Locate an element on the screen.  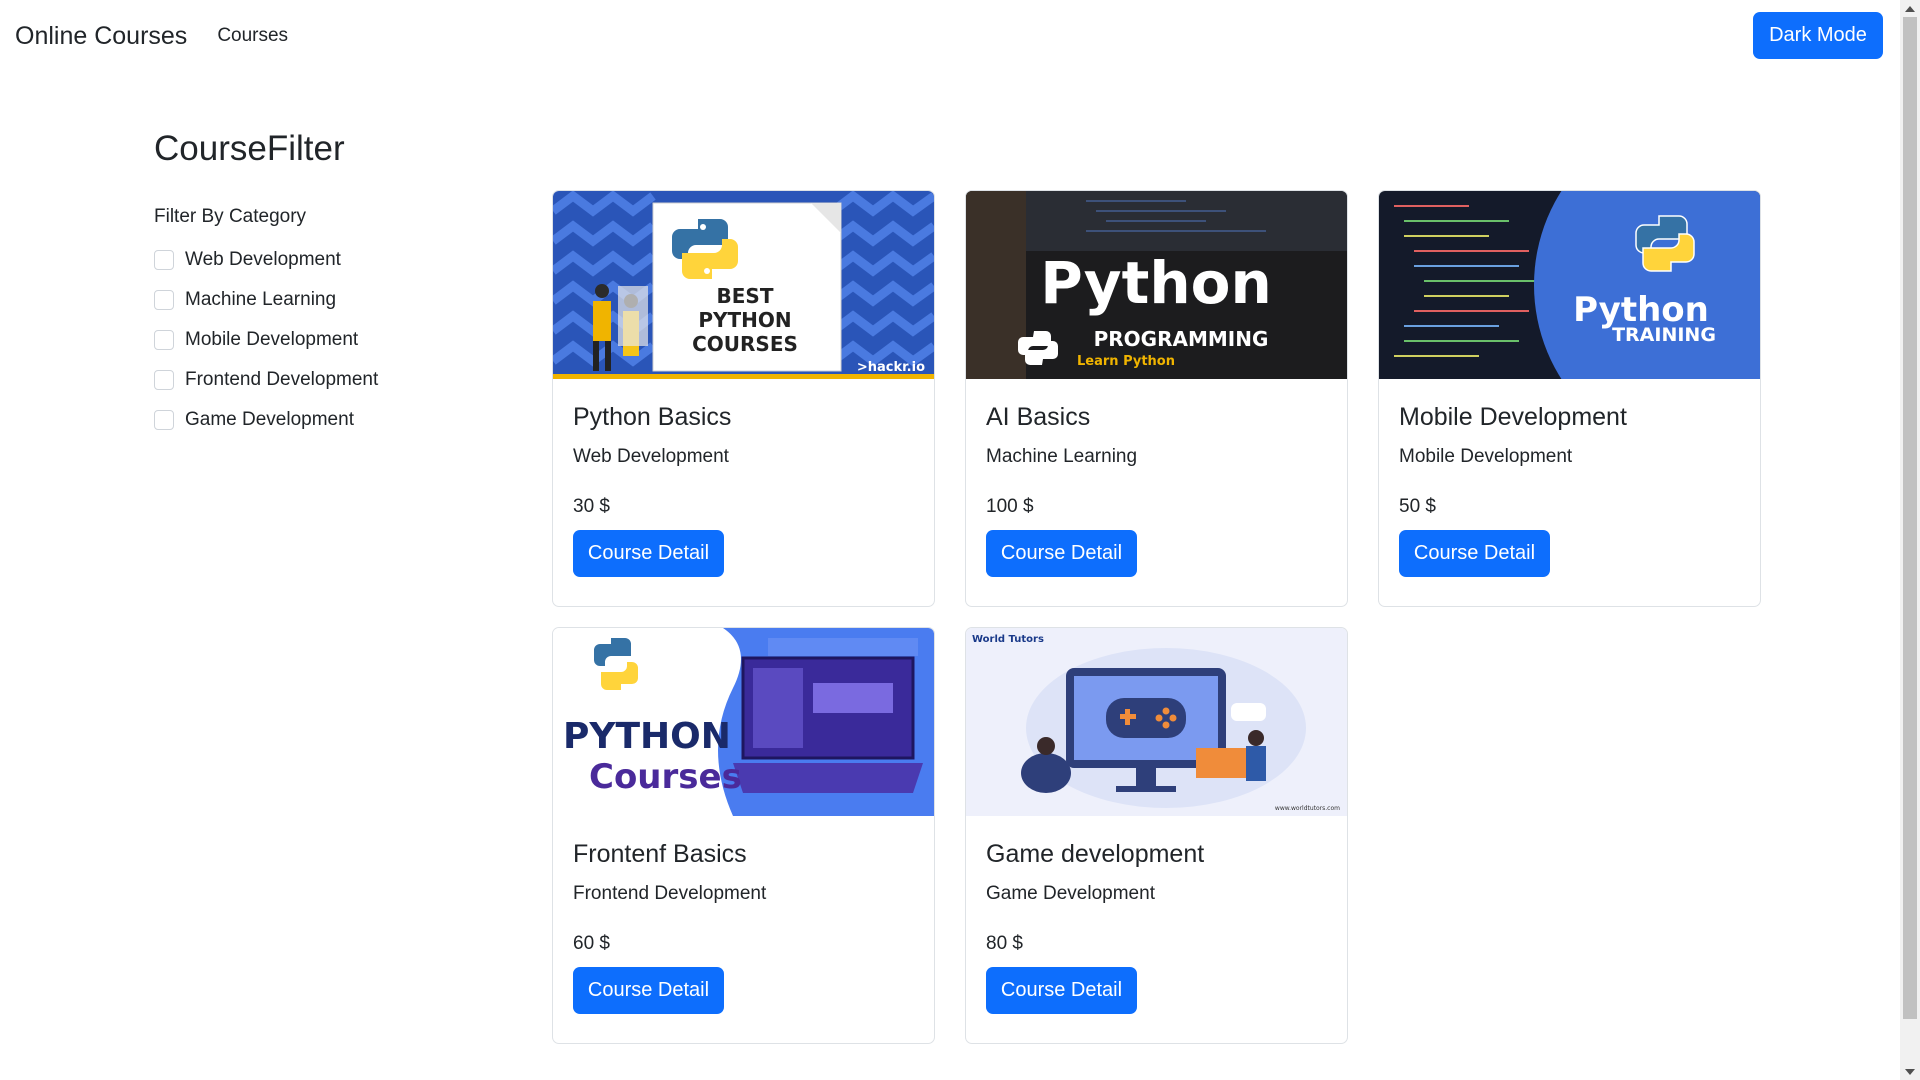
filter-item-label: Mobile Development is located at coordinates (272, 339).